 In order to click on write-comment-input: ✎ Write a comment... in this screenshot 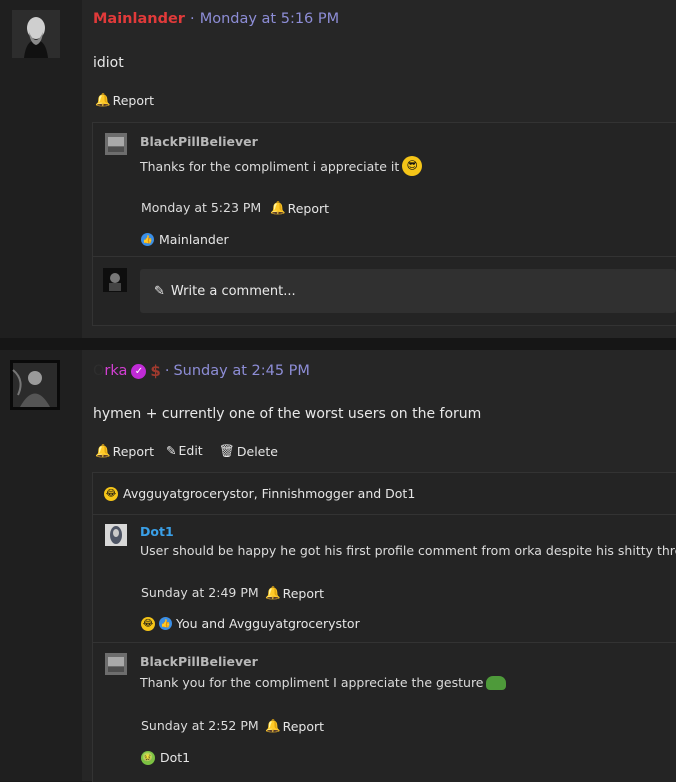, I will do `click(408, 291)`.